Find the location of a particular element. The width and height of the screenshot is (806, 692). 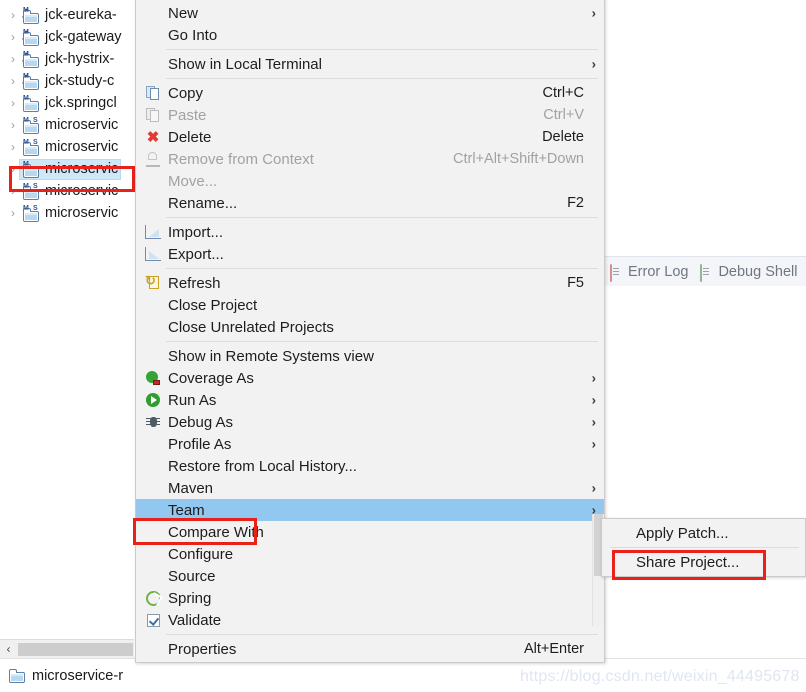

tree-item-content: MJjck-study-c is located at coordinates (68, 81).